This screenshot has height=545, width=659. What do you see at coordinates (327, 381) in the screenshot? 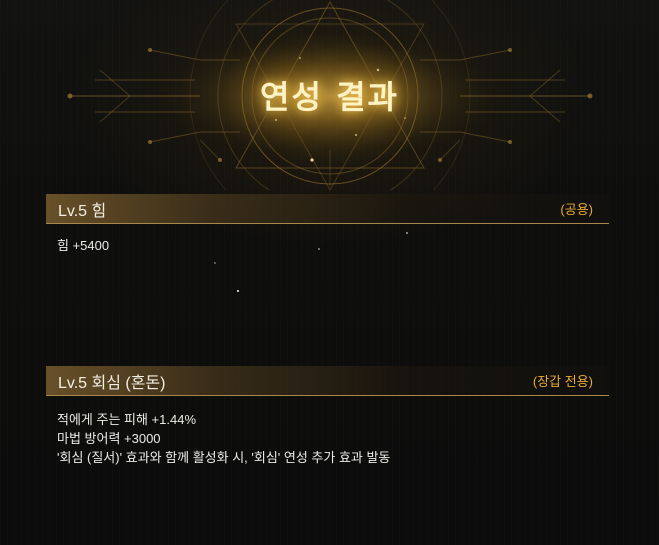
I see `section-header: Lv.5 회심 (혼돈) (장갑 전용)` at bounding box center [327, 381].